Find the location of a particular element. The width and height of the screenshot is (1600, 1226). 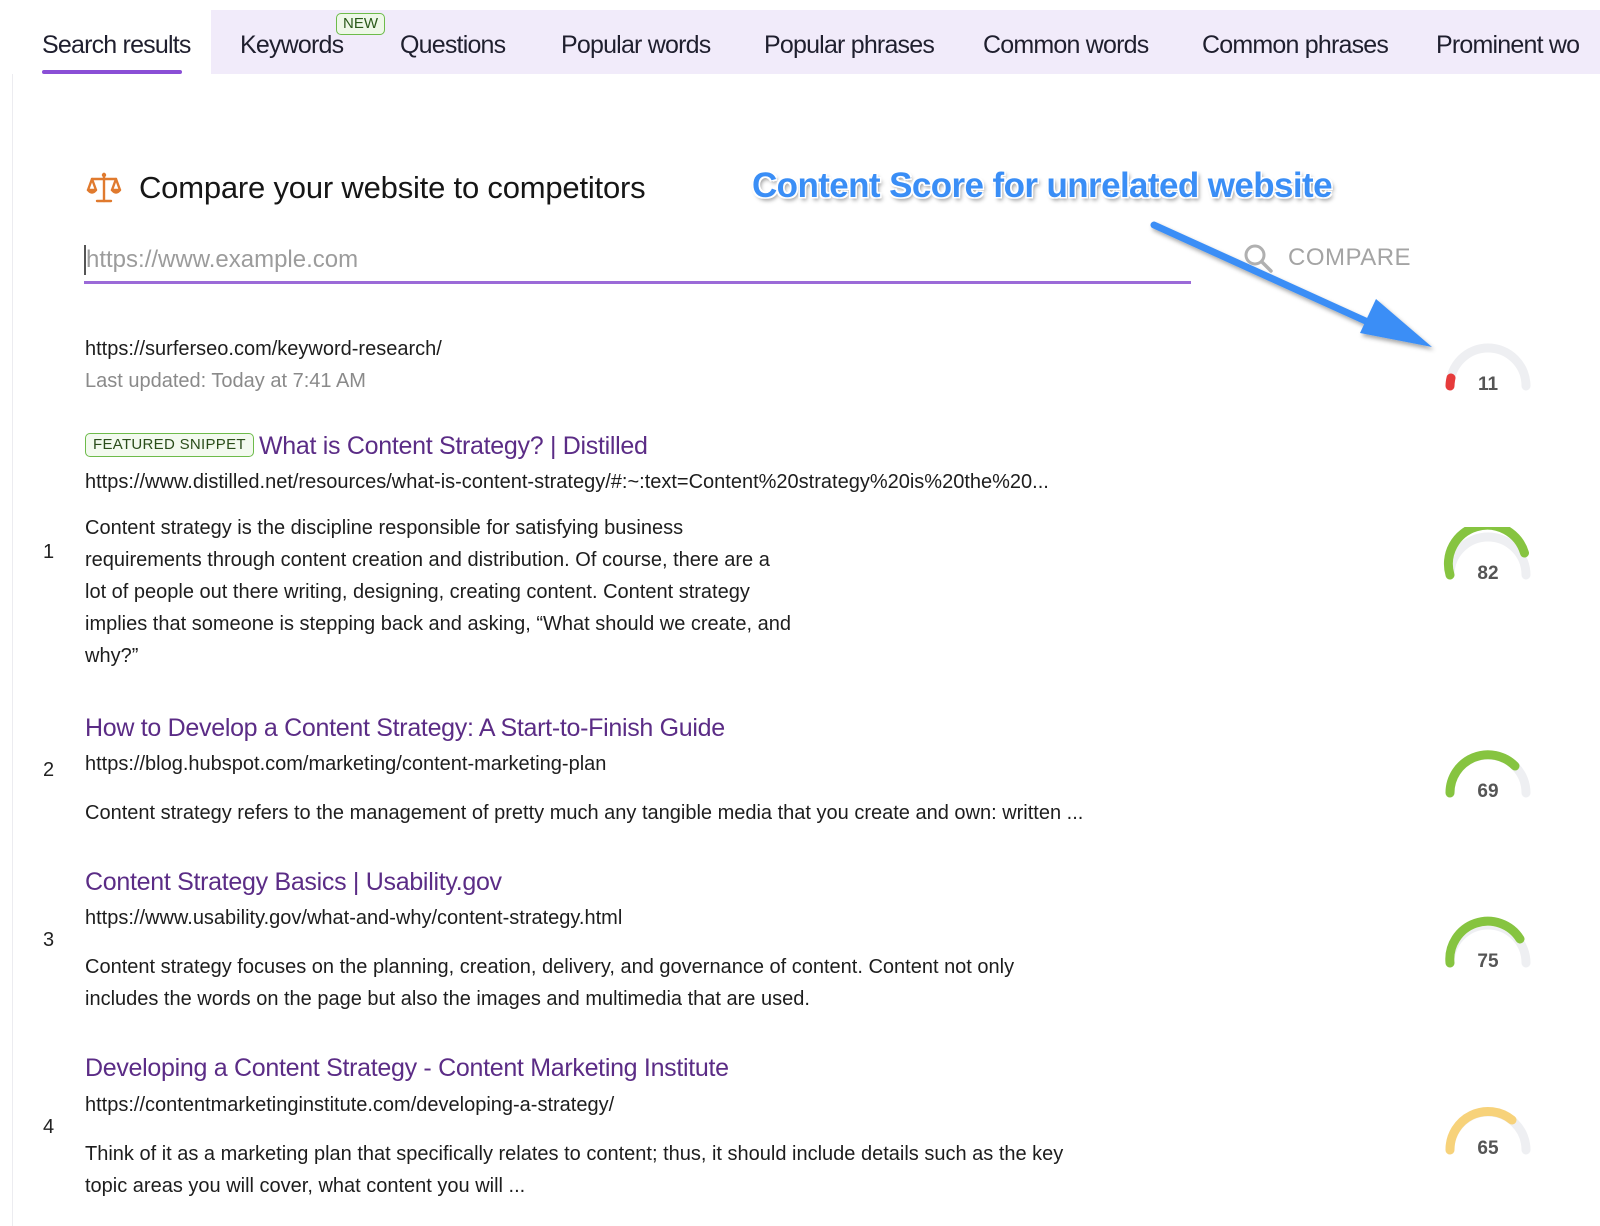

result-rank: 4 is located at coordinates (49, 1127).